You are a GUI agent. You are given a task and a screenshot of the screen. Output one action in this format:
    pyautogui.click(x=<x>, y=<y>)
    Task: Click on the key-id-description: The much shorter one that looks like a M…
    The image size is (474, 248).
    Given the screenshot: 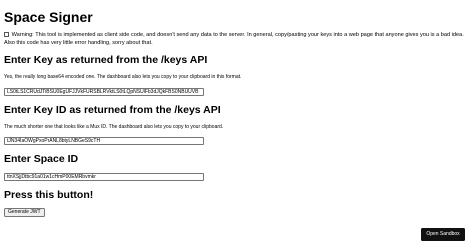 What is the action you would take?
    pyautogui.click(x=114, y=127)
    